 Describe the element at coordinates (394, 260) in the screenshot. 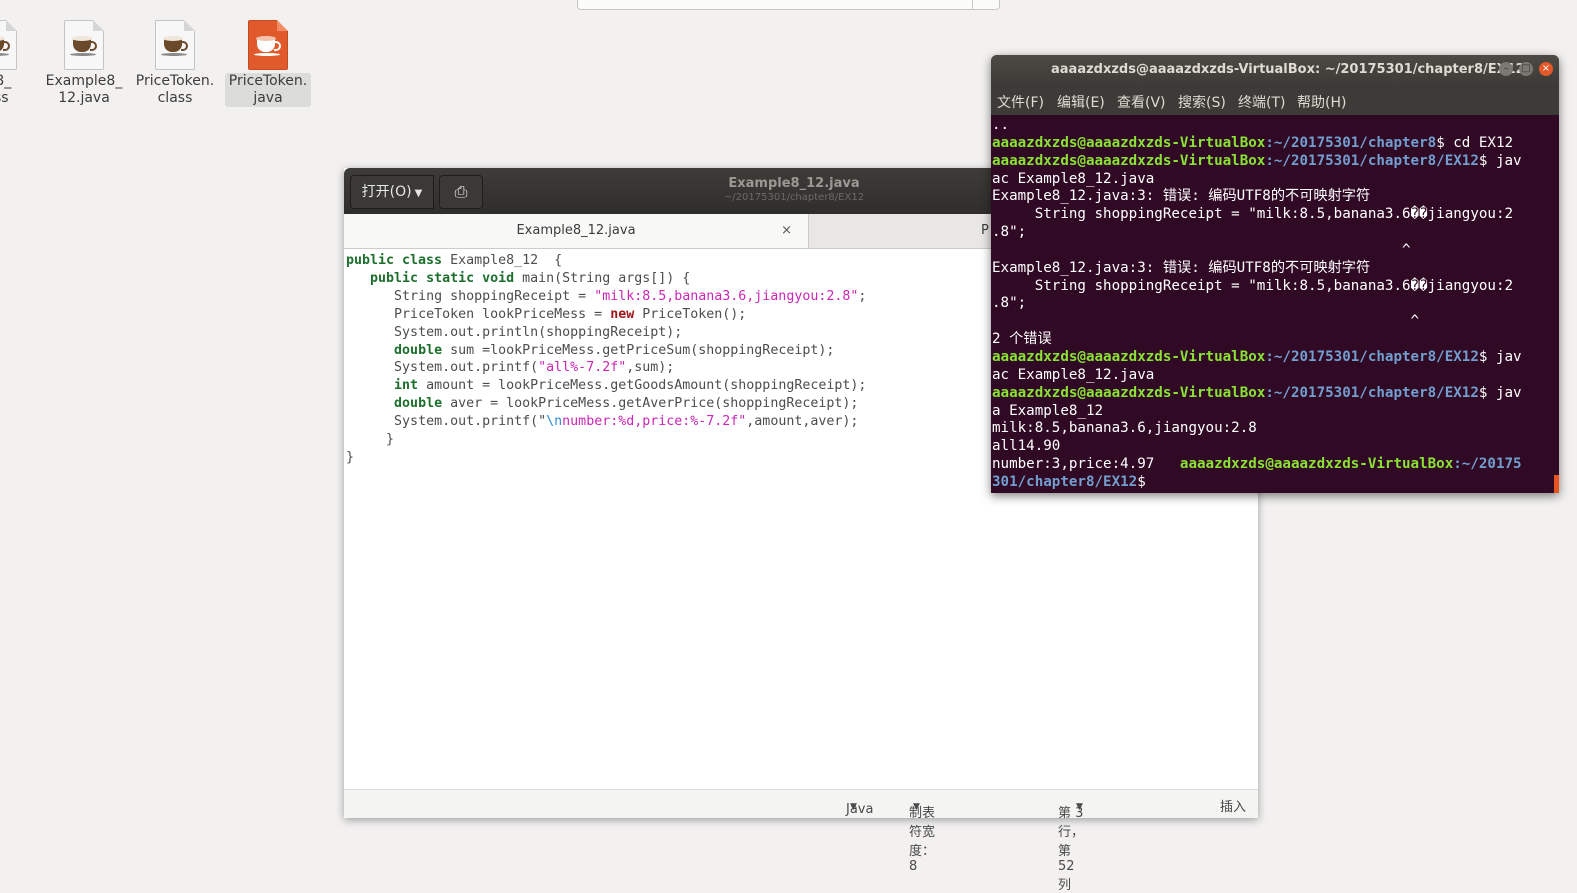

I see `code-token: public class` at that location.